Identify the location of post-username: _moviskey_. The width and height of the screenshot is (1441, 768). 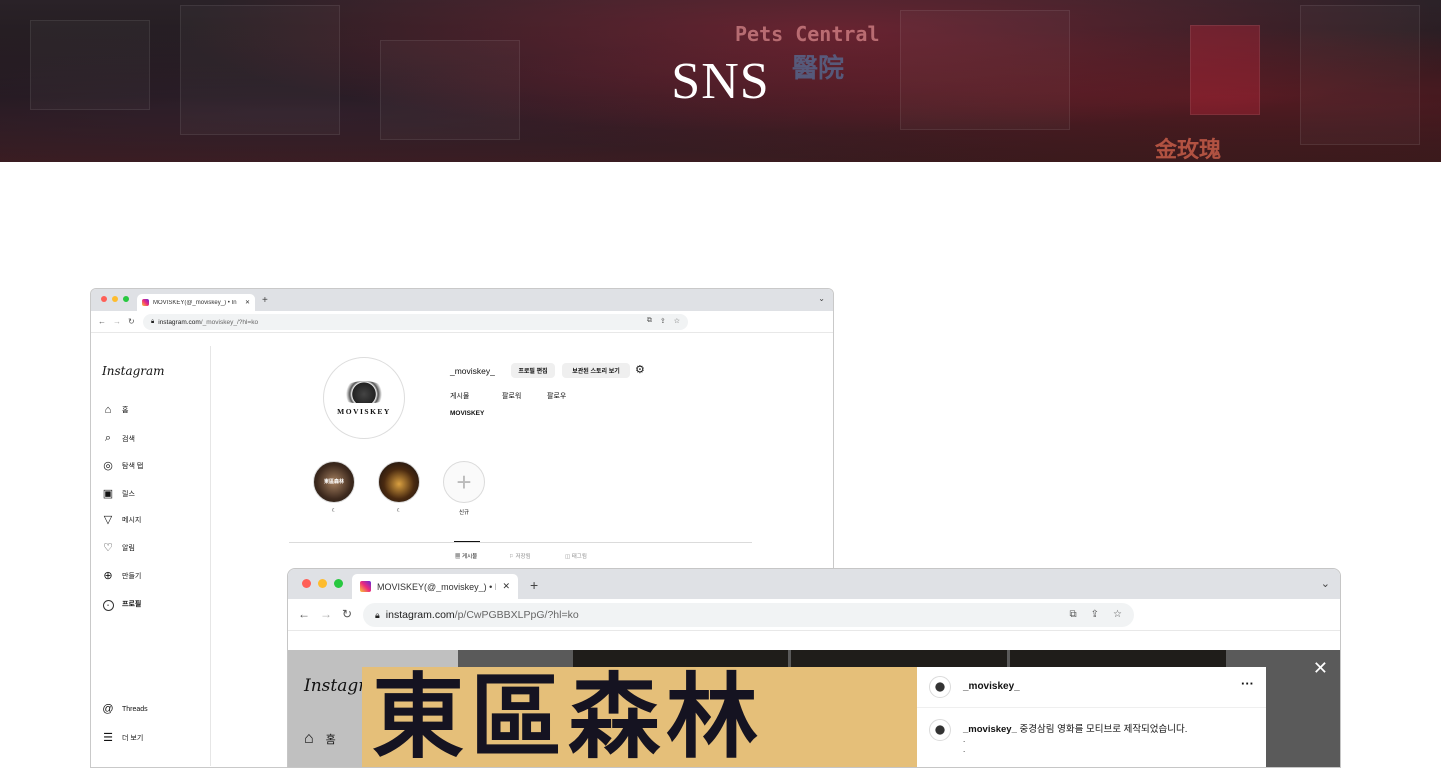
(991, 686).